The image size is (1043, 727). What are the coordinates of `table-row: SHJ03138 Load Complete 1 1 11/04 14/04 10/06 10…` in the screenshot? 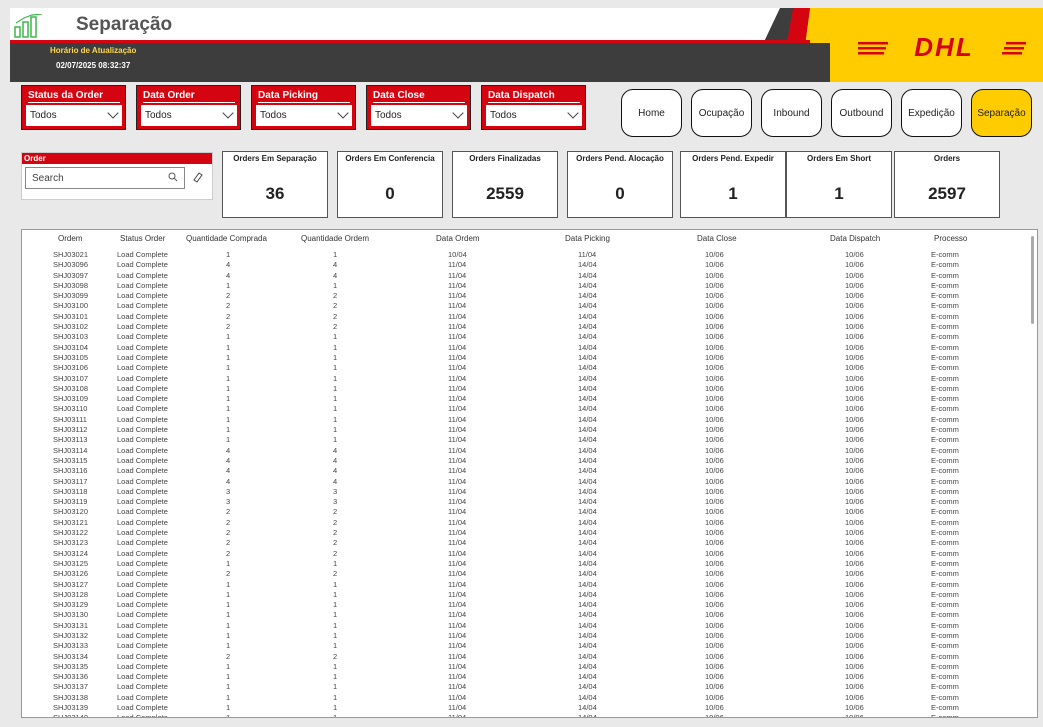 It's located at (522, 698).